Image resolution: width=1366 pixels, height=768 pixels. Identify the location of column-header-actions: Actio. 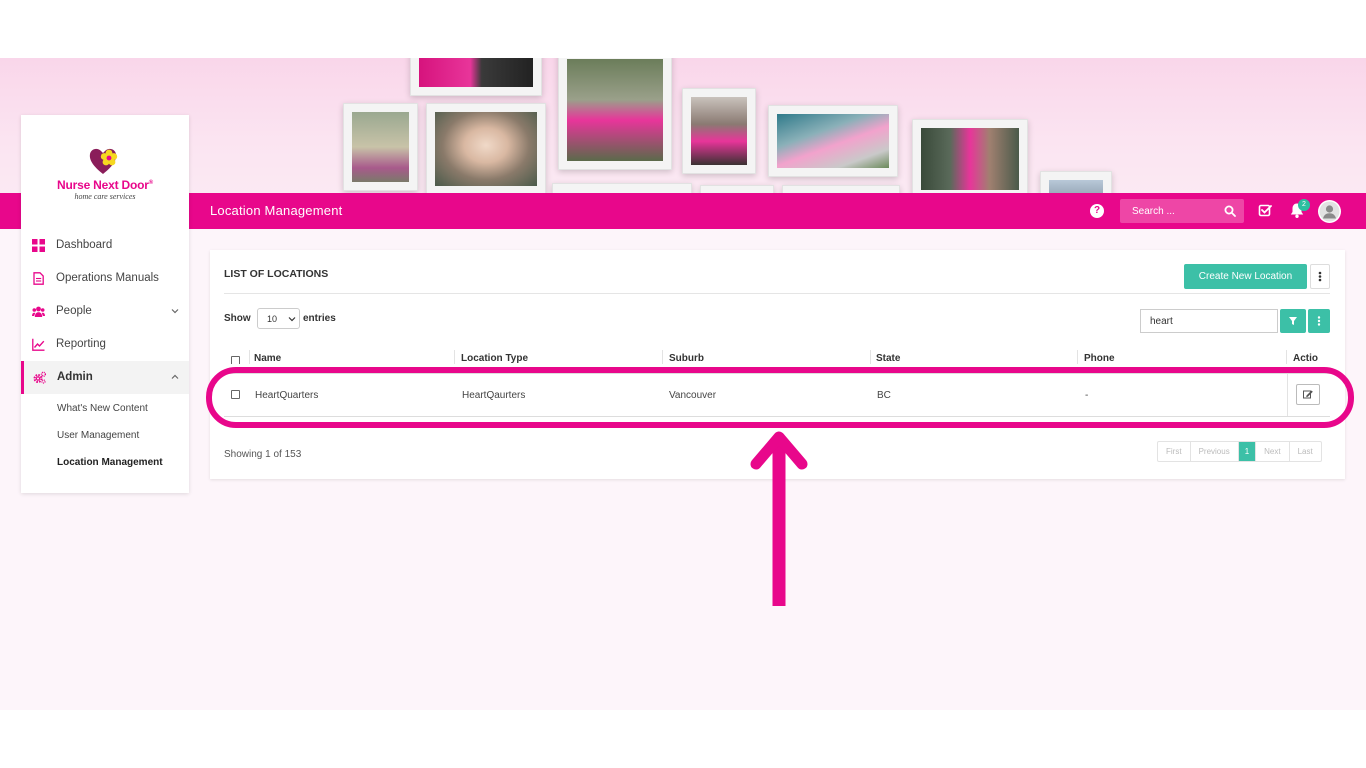
(1305, 358).